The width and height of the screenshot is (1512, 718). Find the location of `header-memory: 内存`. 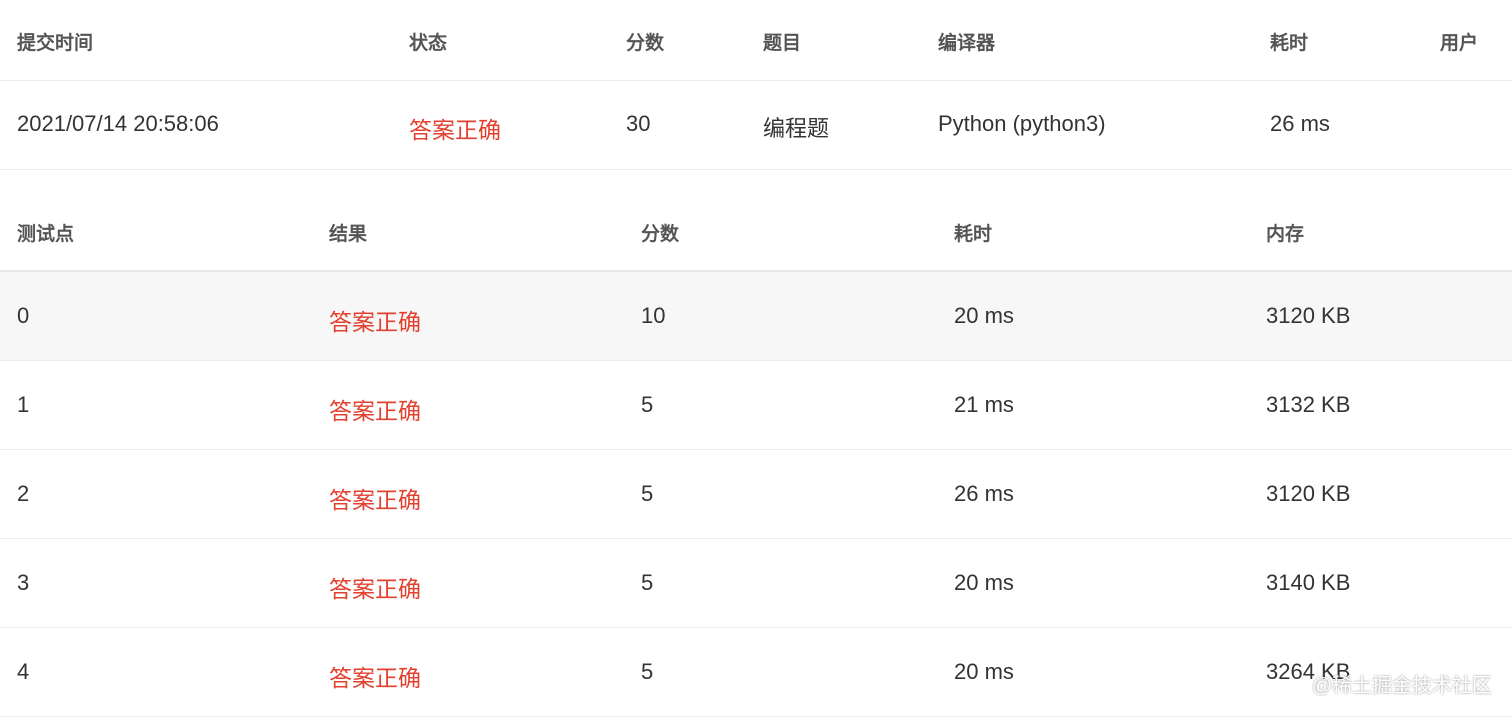

header-memory: 内存 is located at coordinates (1285, 234).